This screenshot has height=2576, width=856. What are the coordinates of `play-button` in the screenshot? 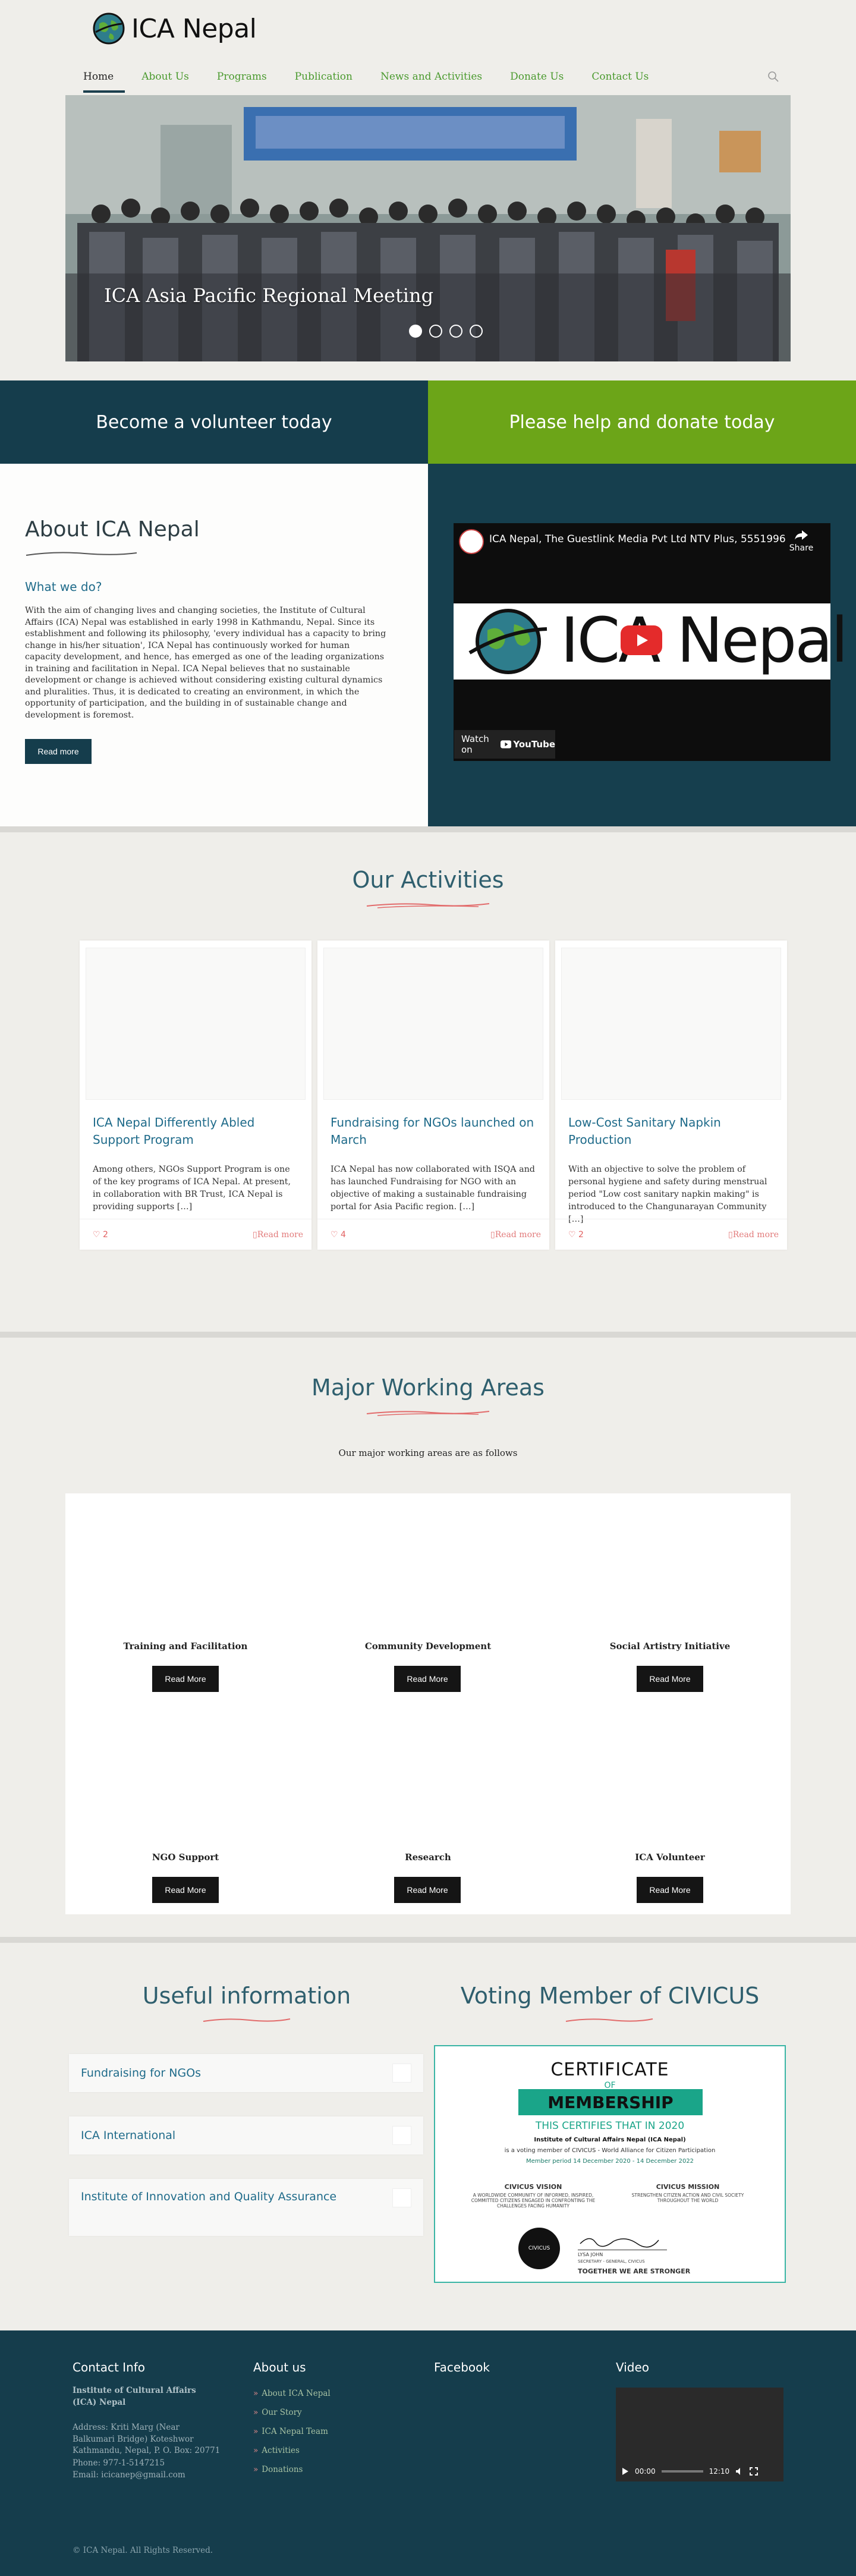 It's located at (641, 640).